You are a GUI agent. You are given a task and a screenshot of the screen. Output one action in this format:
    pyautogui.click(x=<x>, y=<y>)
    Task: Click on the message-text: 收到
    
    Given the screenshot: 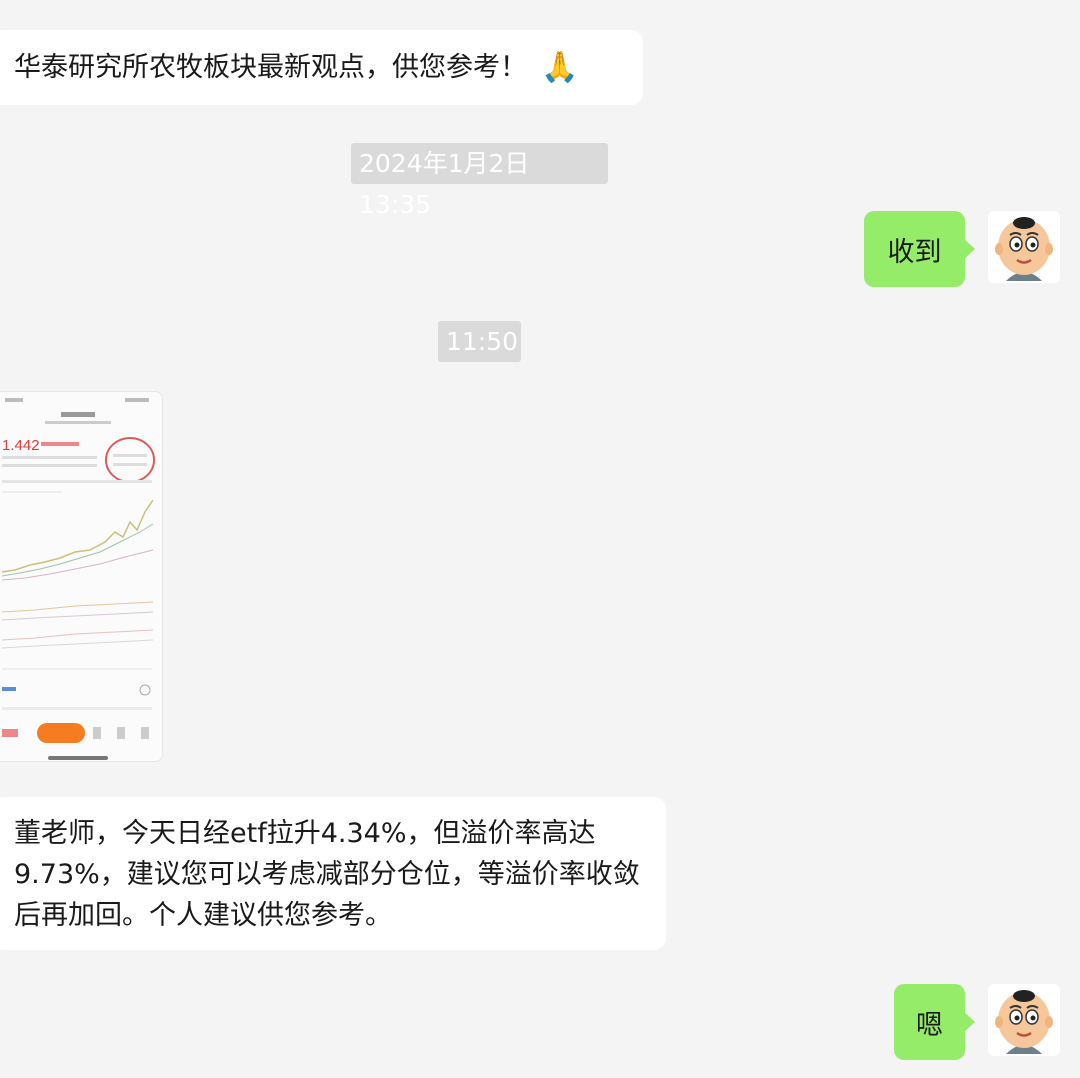 What is the action you would take?
    pyautogui.click(x=914, y=252)
    